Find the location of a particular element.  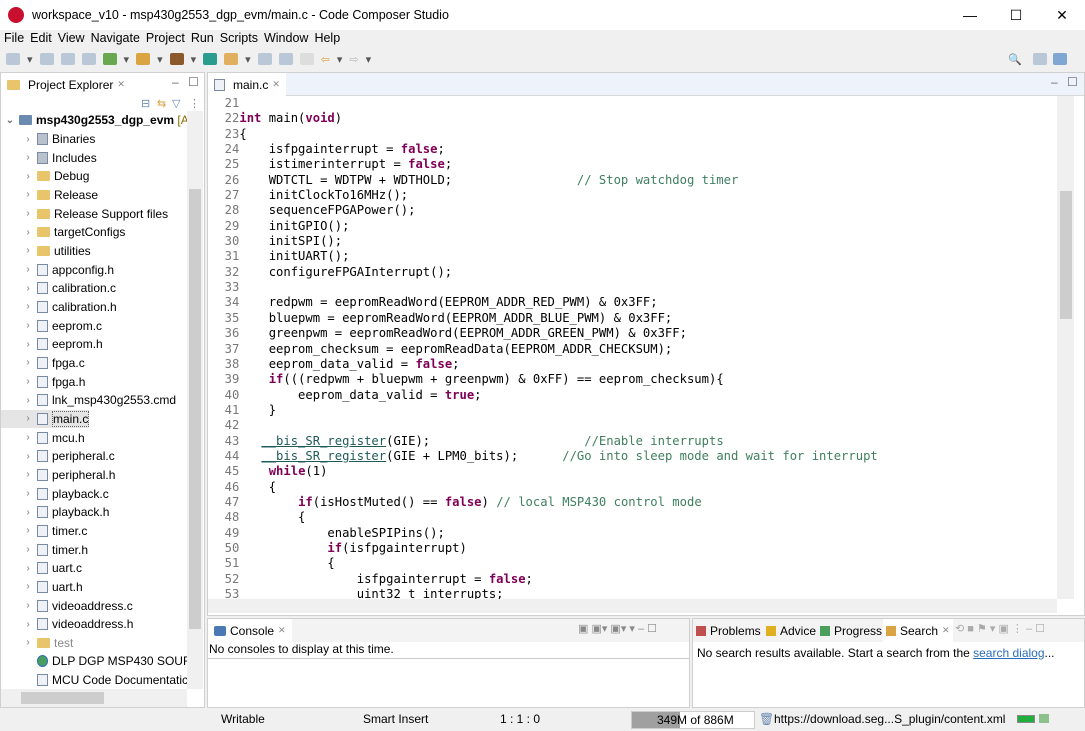

progress-view-icon is located at coordinates (1044, 718).